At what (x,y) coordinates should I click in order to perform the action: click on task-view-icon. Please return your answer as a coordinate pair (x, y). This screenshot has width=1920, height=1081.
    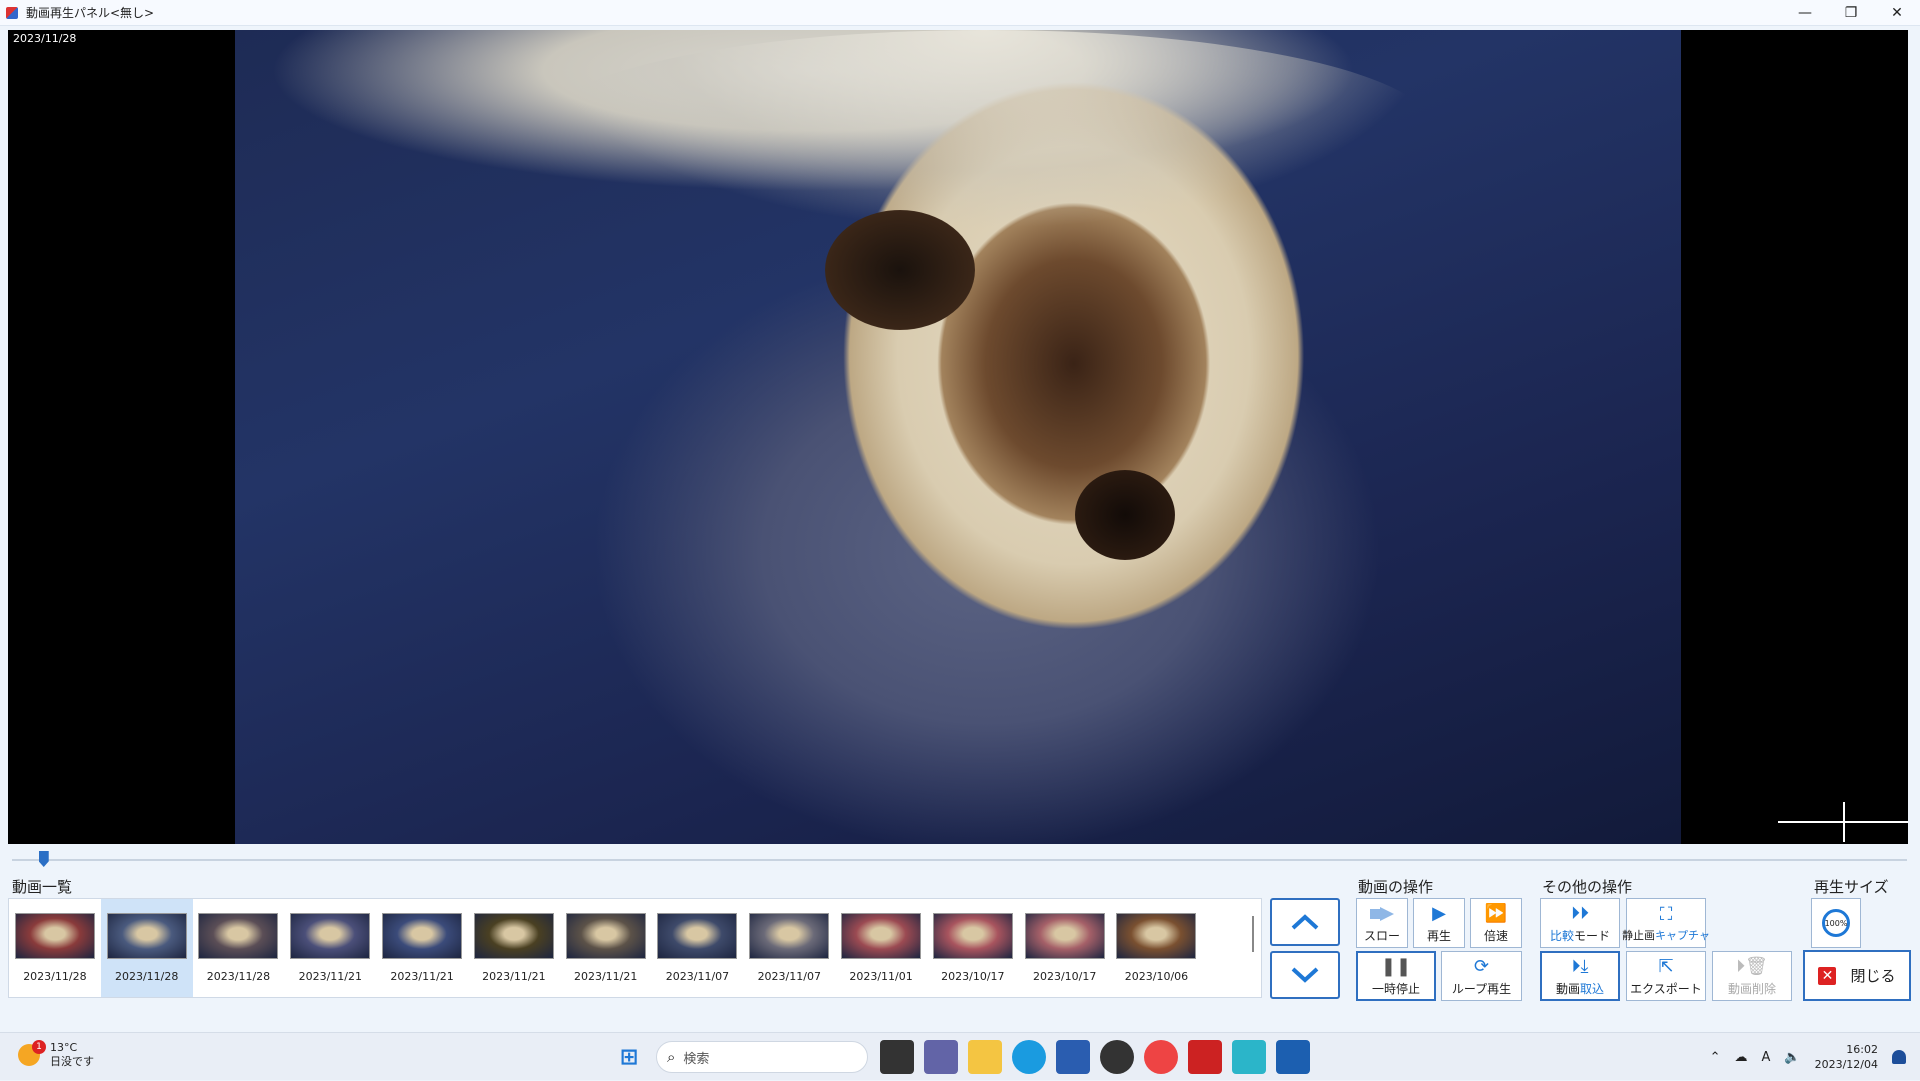
    Looking at the image, I should click on (897, 1057).